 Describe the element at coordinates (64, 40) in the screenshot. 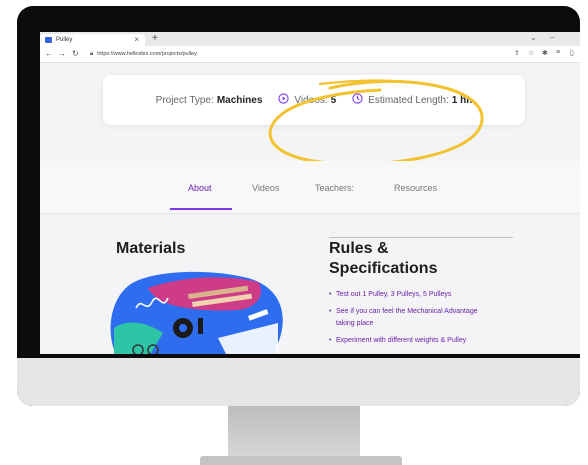

I see `browser-tab-title: Pulley` at that location.